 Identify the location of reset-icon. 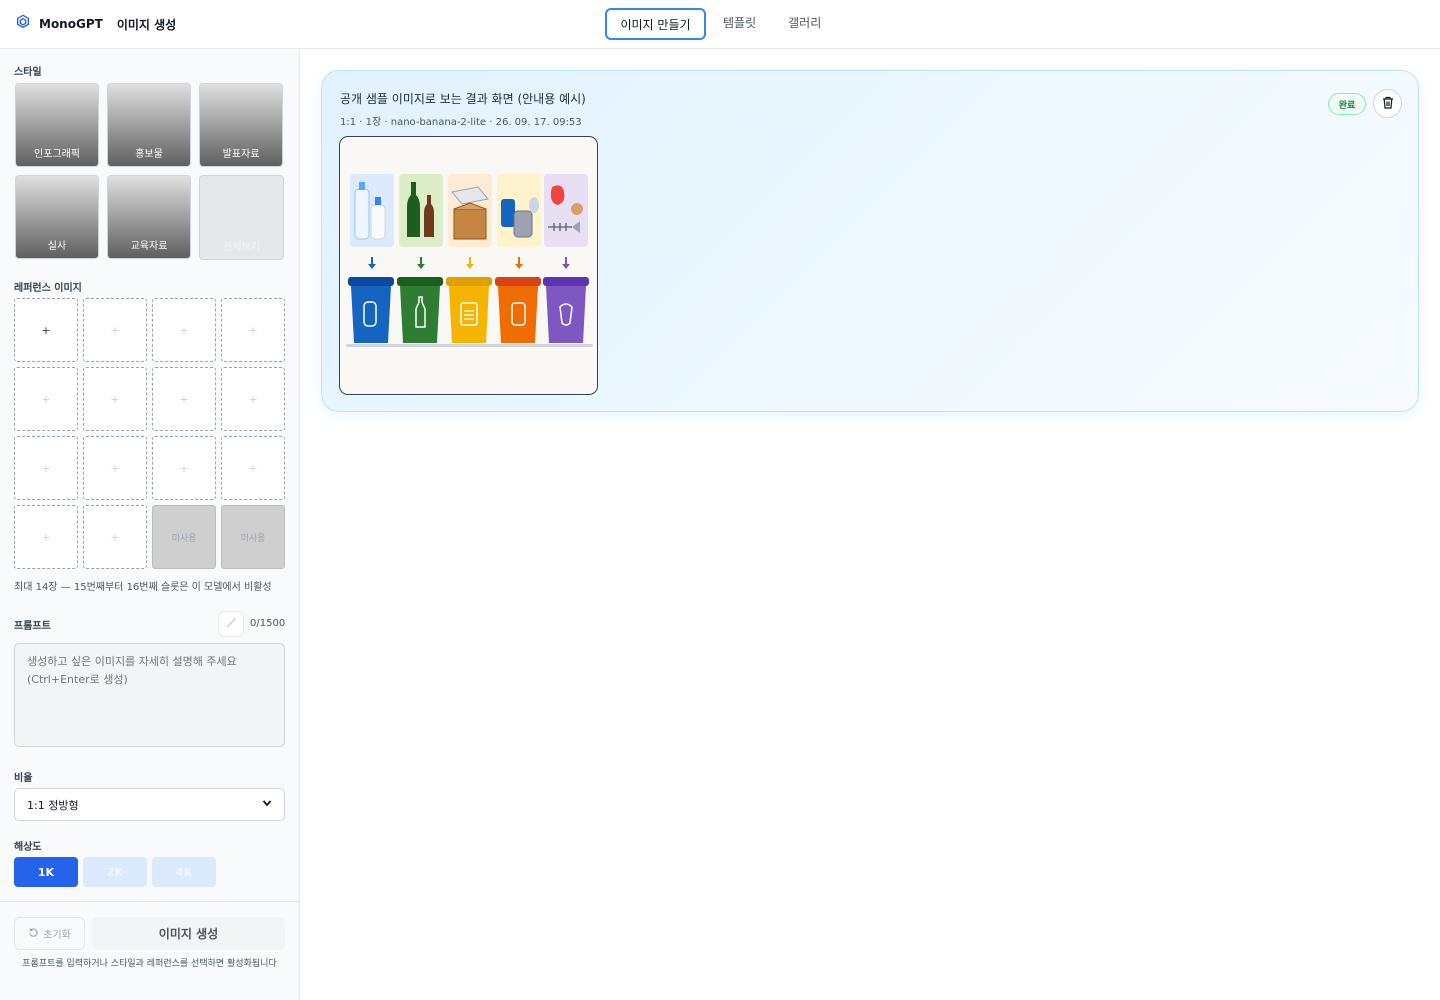
(33, 934).